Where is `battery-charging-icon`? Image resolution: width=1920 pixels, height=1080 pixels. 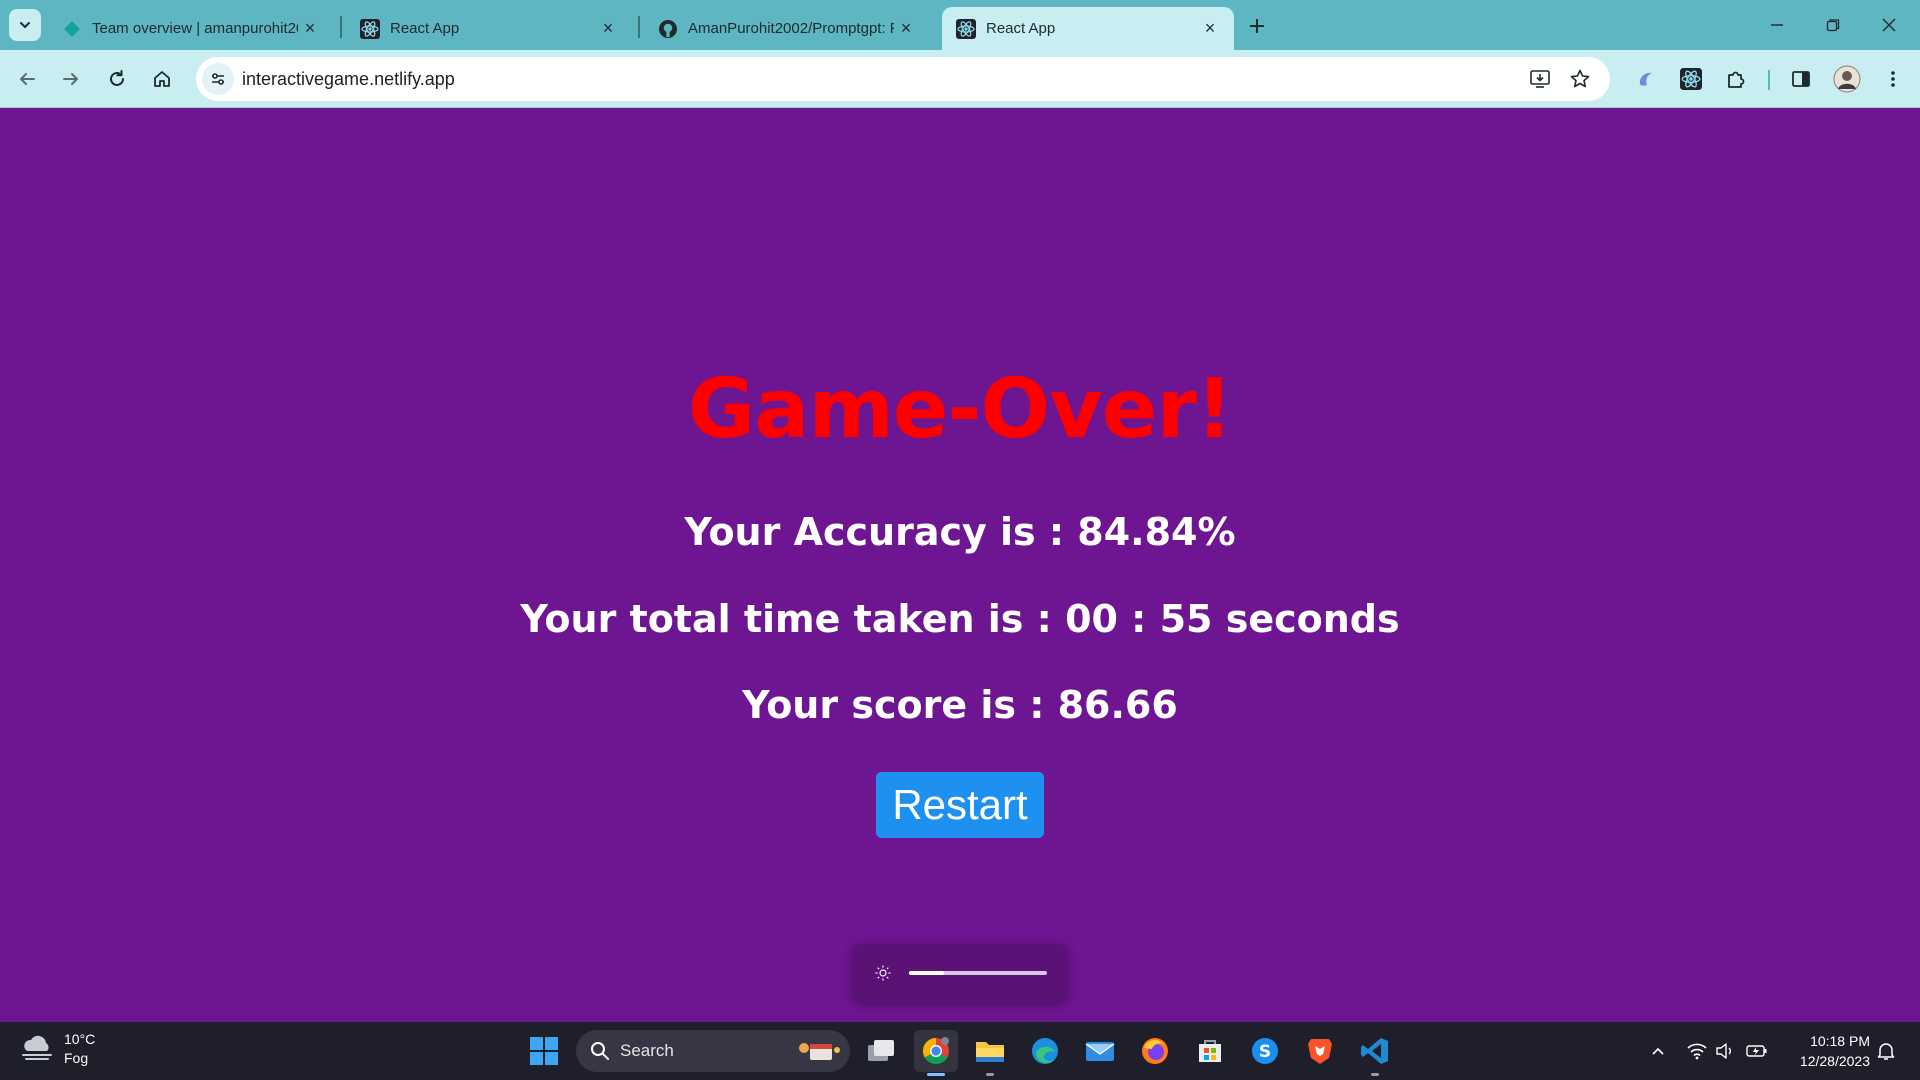 battery-charging-icon is located at coordinates (1756, 1051).